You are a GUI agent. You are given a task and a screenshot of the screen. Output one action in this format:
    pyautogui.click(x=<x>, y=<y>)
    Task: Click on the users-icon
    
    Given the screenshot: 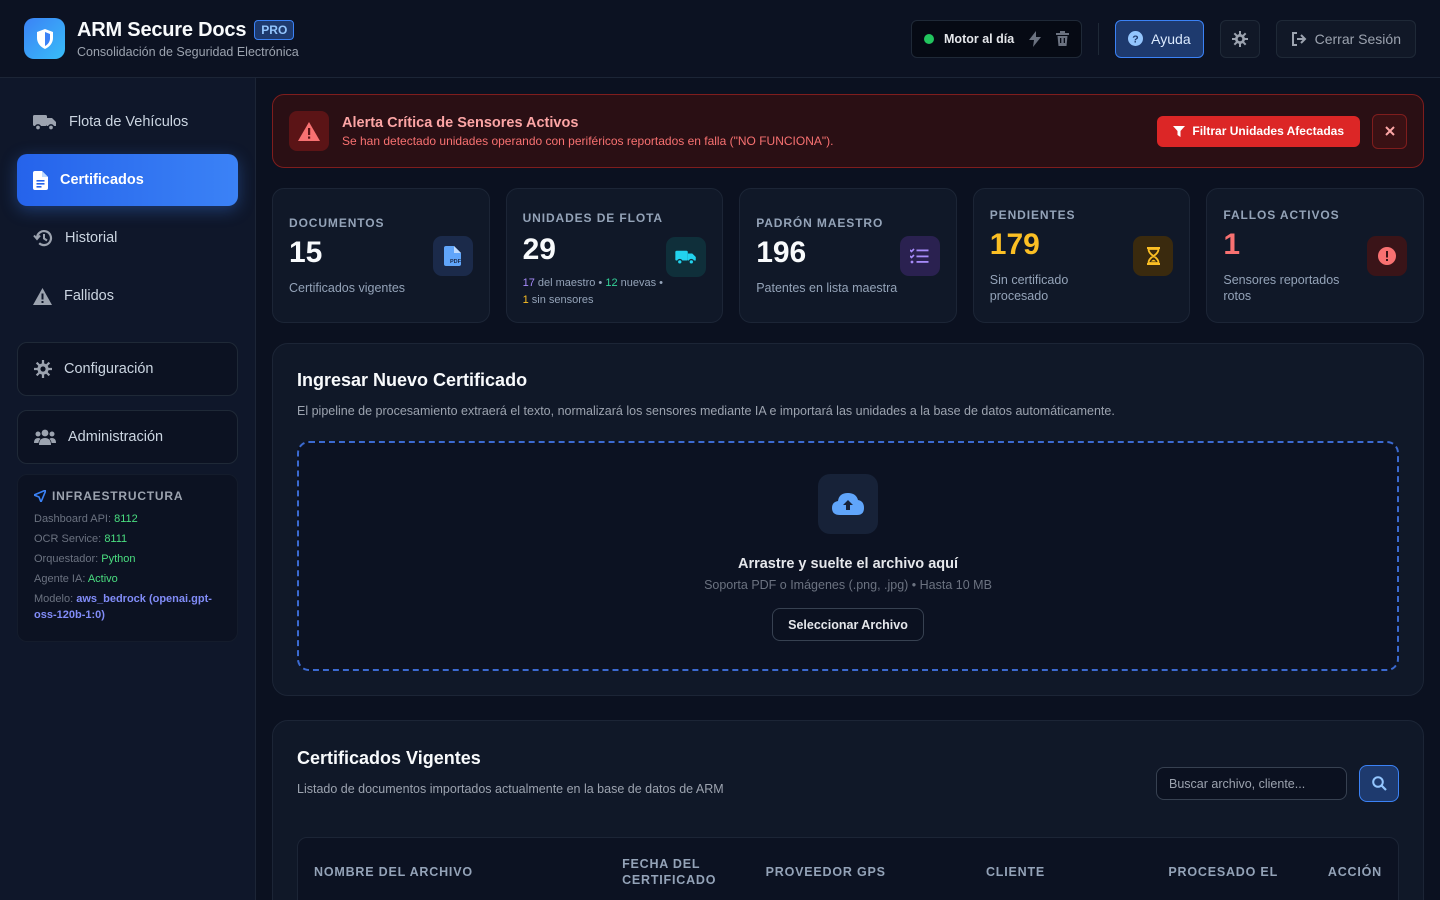 What is the action you would take?
    pyautogui.click(x=45, y=437)
    